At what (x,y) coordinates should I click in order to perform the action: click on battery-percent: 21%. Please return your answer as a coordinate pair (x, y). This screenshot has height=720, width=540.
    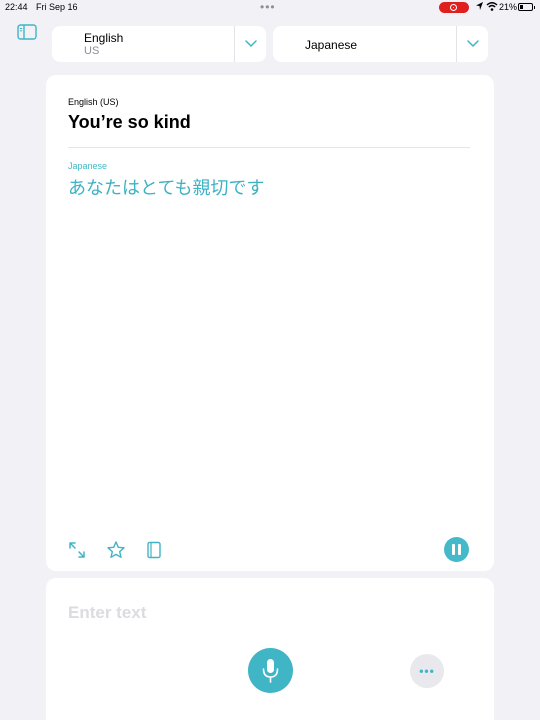
    Looking at the image, I should click on (508, 7).